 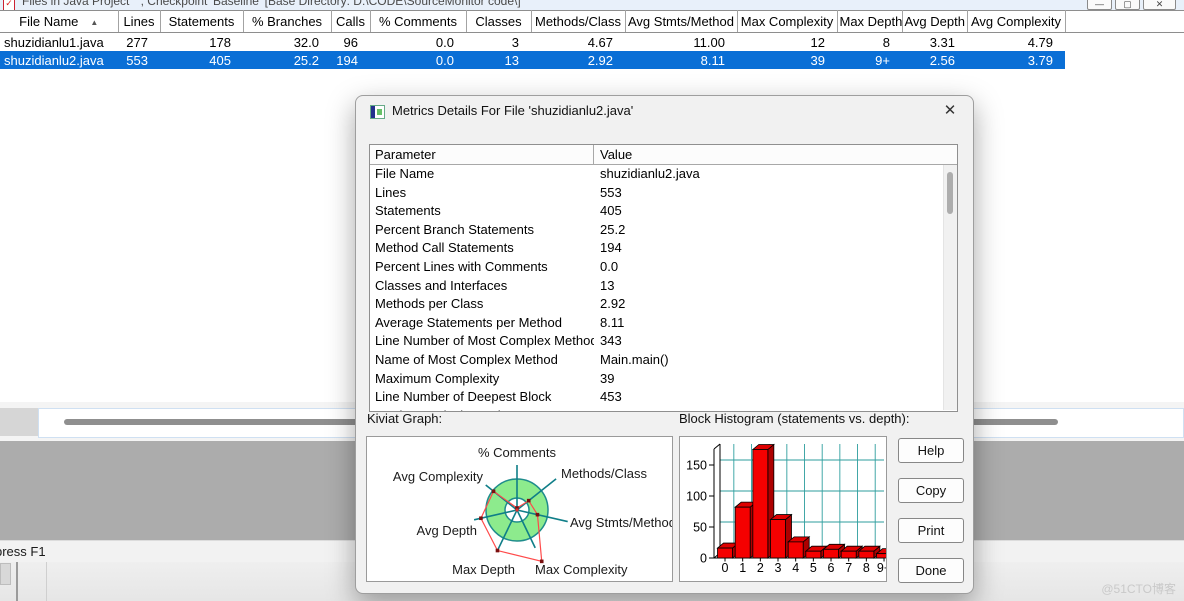 I want to click on metric-parameter: Name of Most Complex Method, so click(x=466, y=359).